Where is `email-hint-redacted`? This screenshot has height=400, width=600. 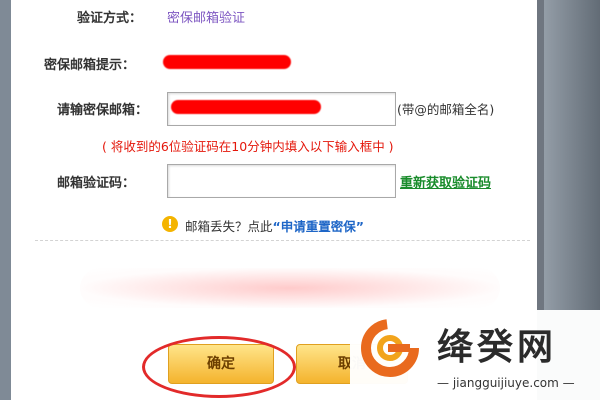 email-hint-redacted is located at coordinates (227, 62).